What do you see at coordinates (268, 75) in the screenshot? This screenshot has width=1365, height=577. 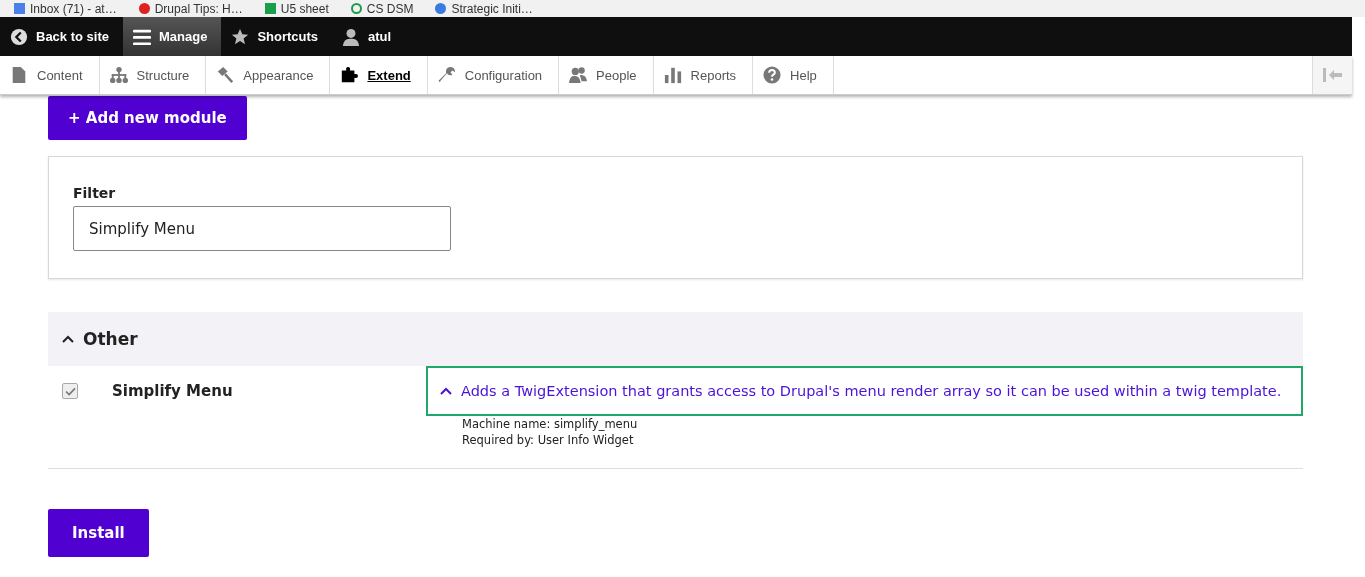 I see `tray-tab: Appearance` at bounding box center [268, 75].